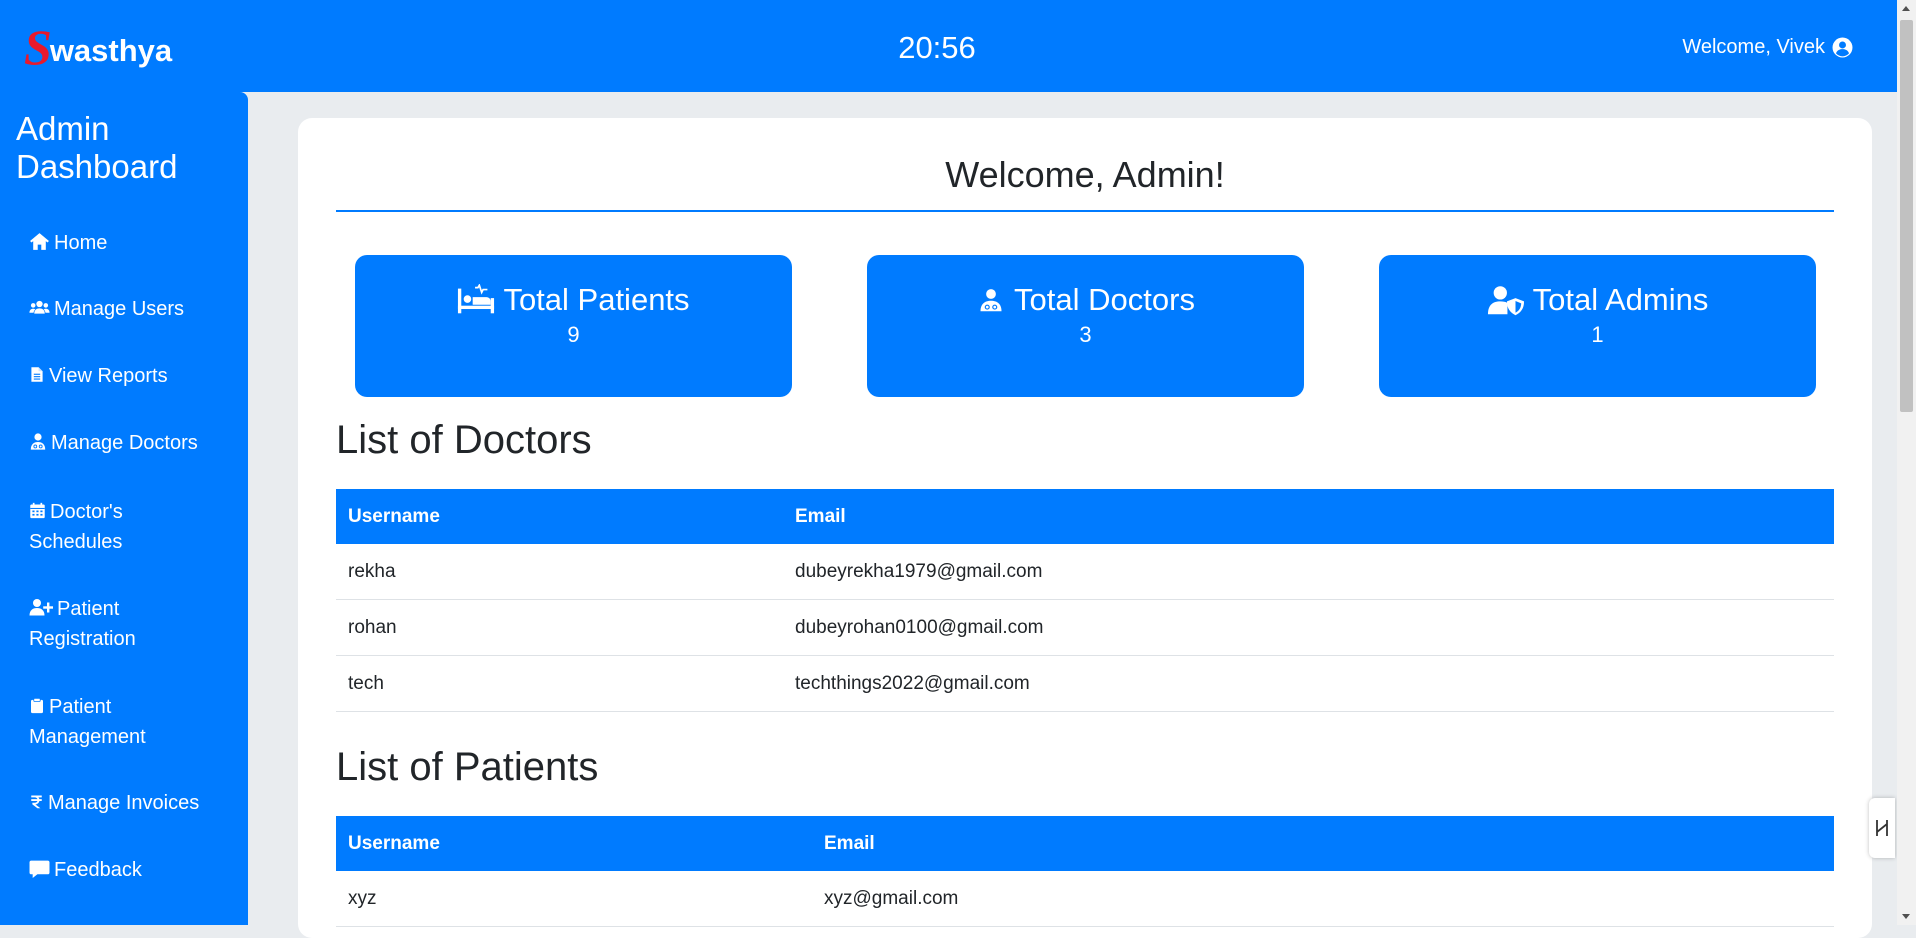 The image size is (1916, 938). What do you see at coordinates (1085, 211) in the screenshot?
I see `title-divider` at bounding box center [1085, 211].